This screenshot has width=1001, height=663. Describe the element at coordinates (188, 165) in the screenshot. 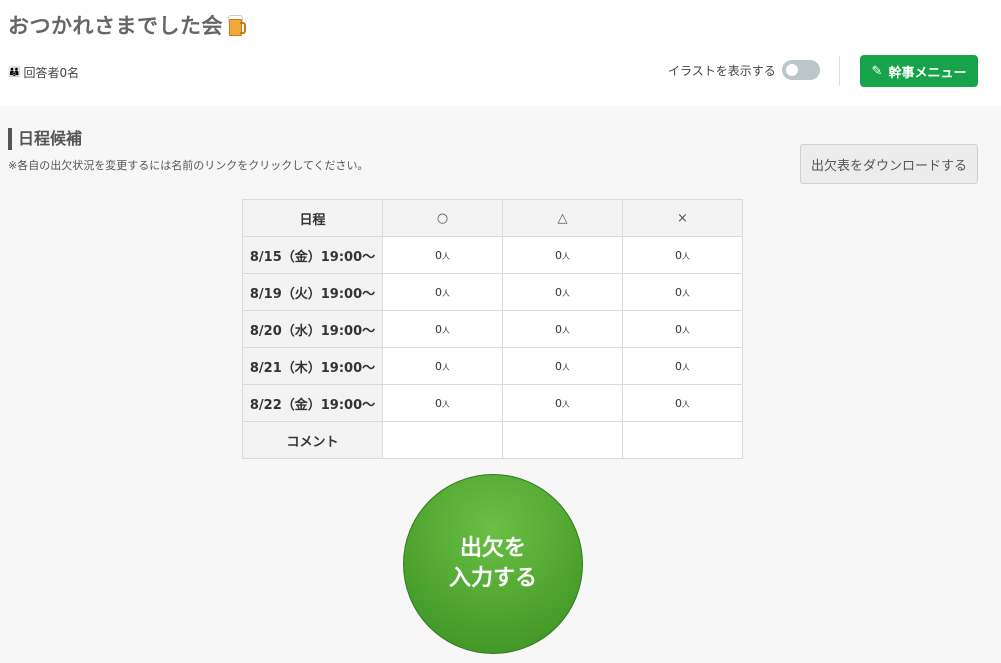

I see `instruction-note: ※各自の出欠状況を変更するには名前のリンクをクリックしてください。` at that location.